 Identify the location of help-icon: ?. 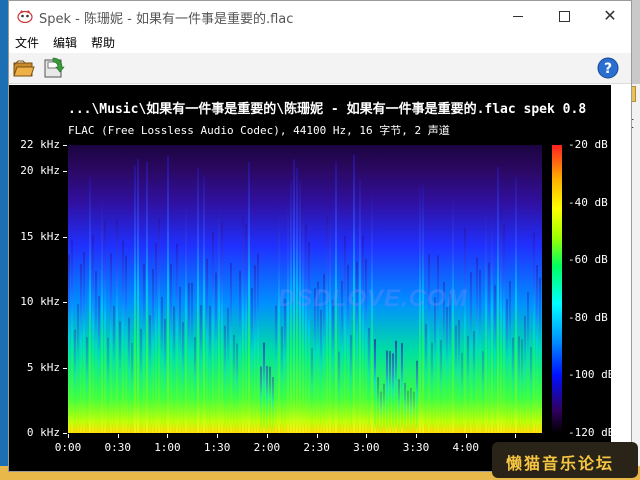
(608, 68).